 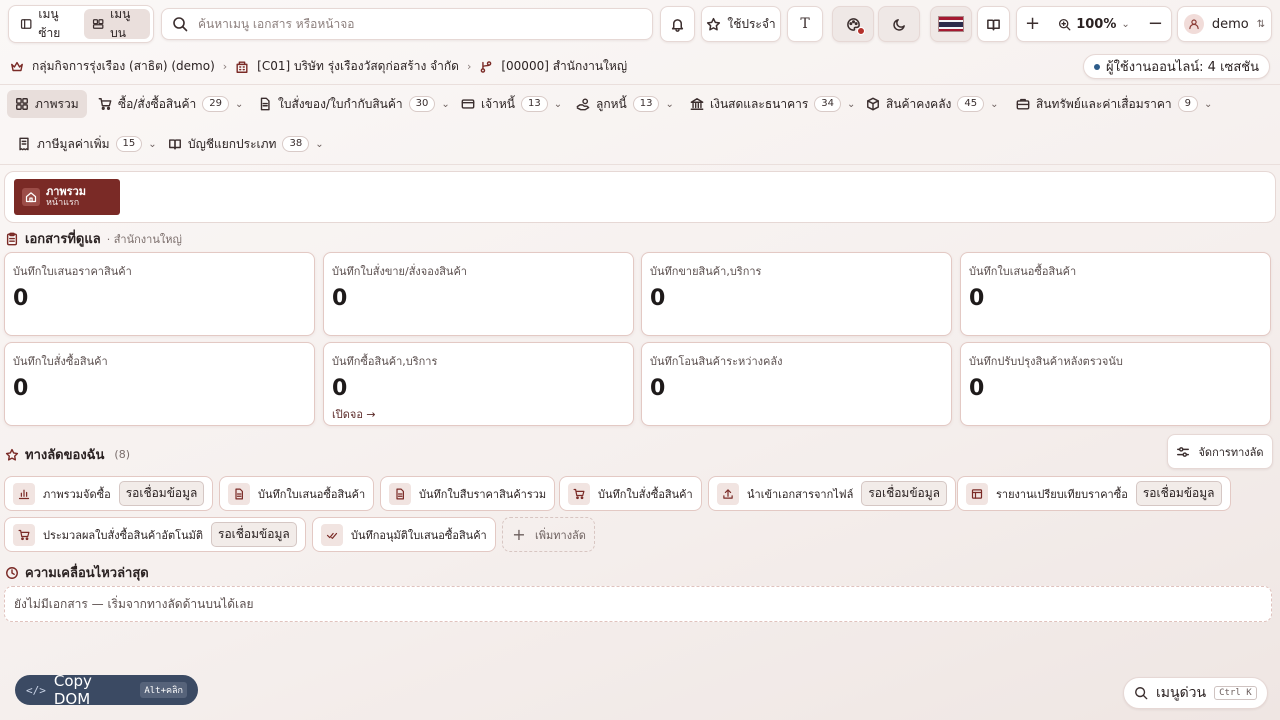 I want to click on theme-palette-button, so click(x=853, y=24).